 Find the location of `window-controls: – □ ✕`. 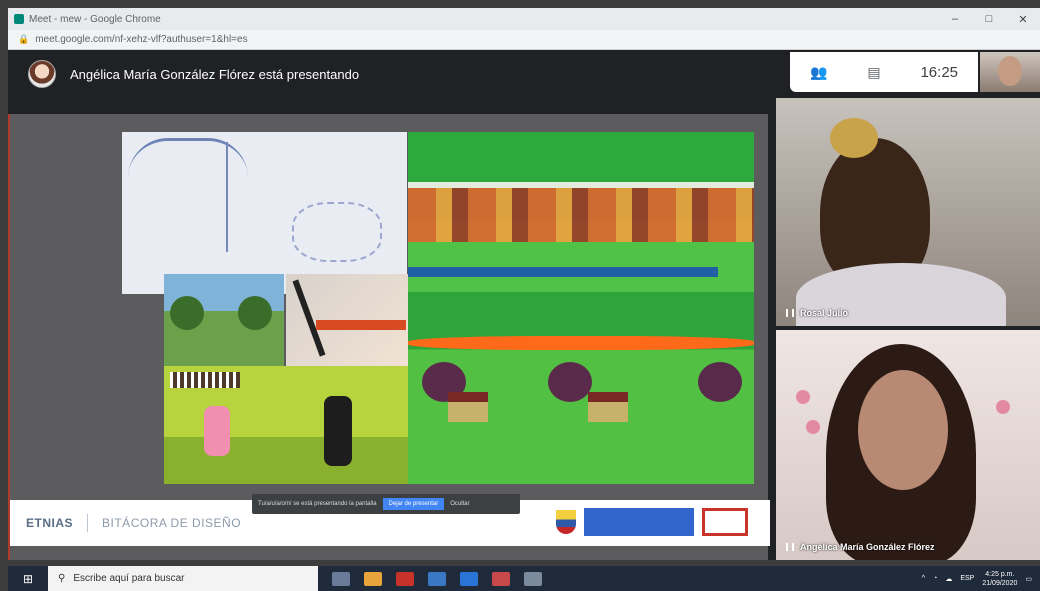

window-controls: – □ ✕ is located at coordinates (989, 19).